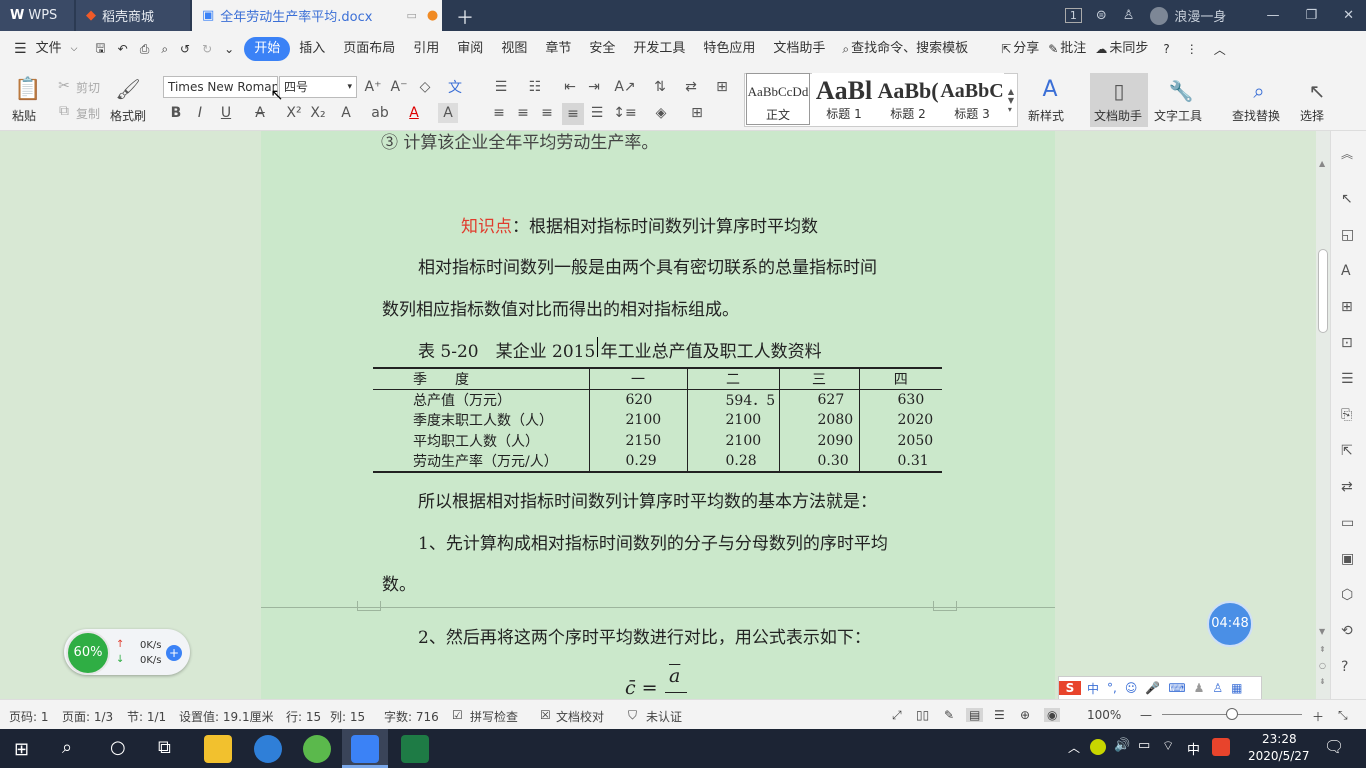 Image resolution: width=1366 pixels, height=768 pixels. Describe the element at coordinates (64, 86) in the screenshot. I see `scissors-icon: ✂` at that location.